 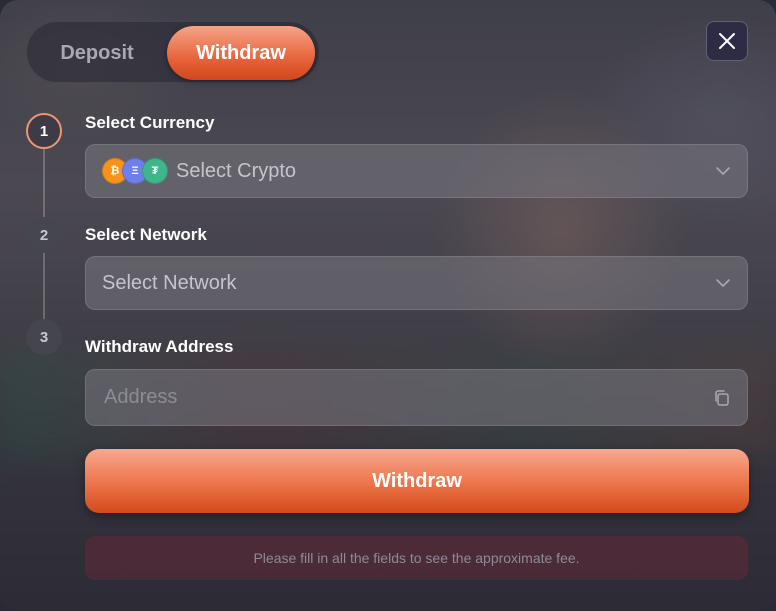 What do you see at coordinates (150, 122) in the screenshot?
I see `select-currency-label: Select Currency` at bounding box center [150, 122].